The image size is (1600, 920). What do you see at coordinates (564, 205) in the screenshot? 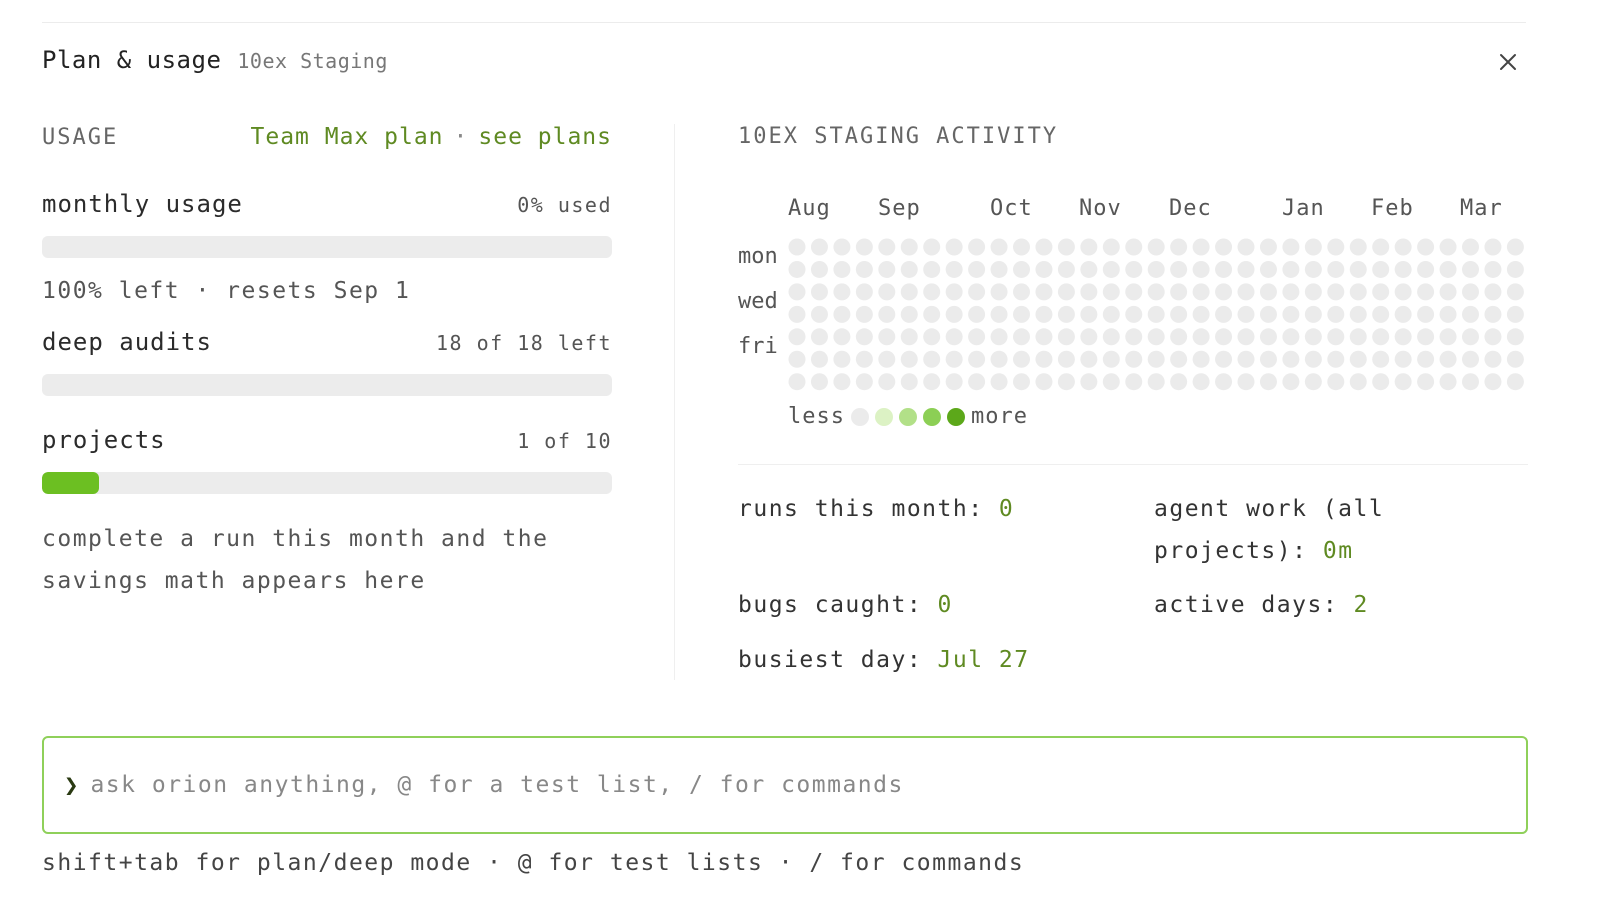
I see `monthly-usage-value: 0% used` at bounding box center [564, 205].